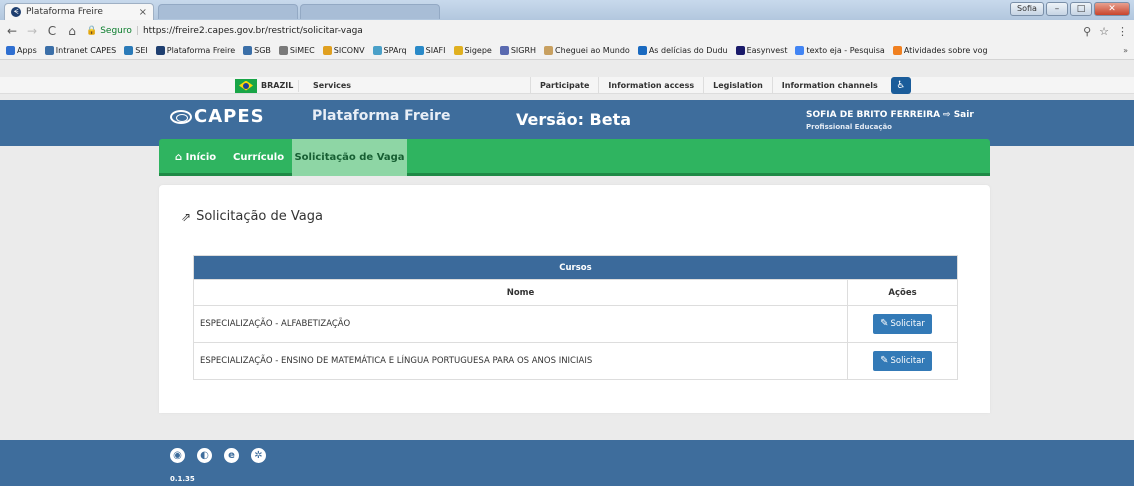 The image size is (1134, 486). I want to click on bookmark-label: SGB, so click(262, 50).